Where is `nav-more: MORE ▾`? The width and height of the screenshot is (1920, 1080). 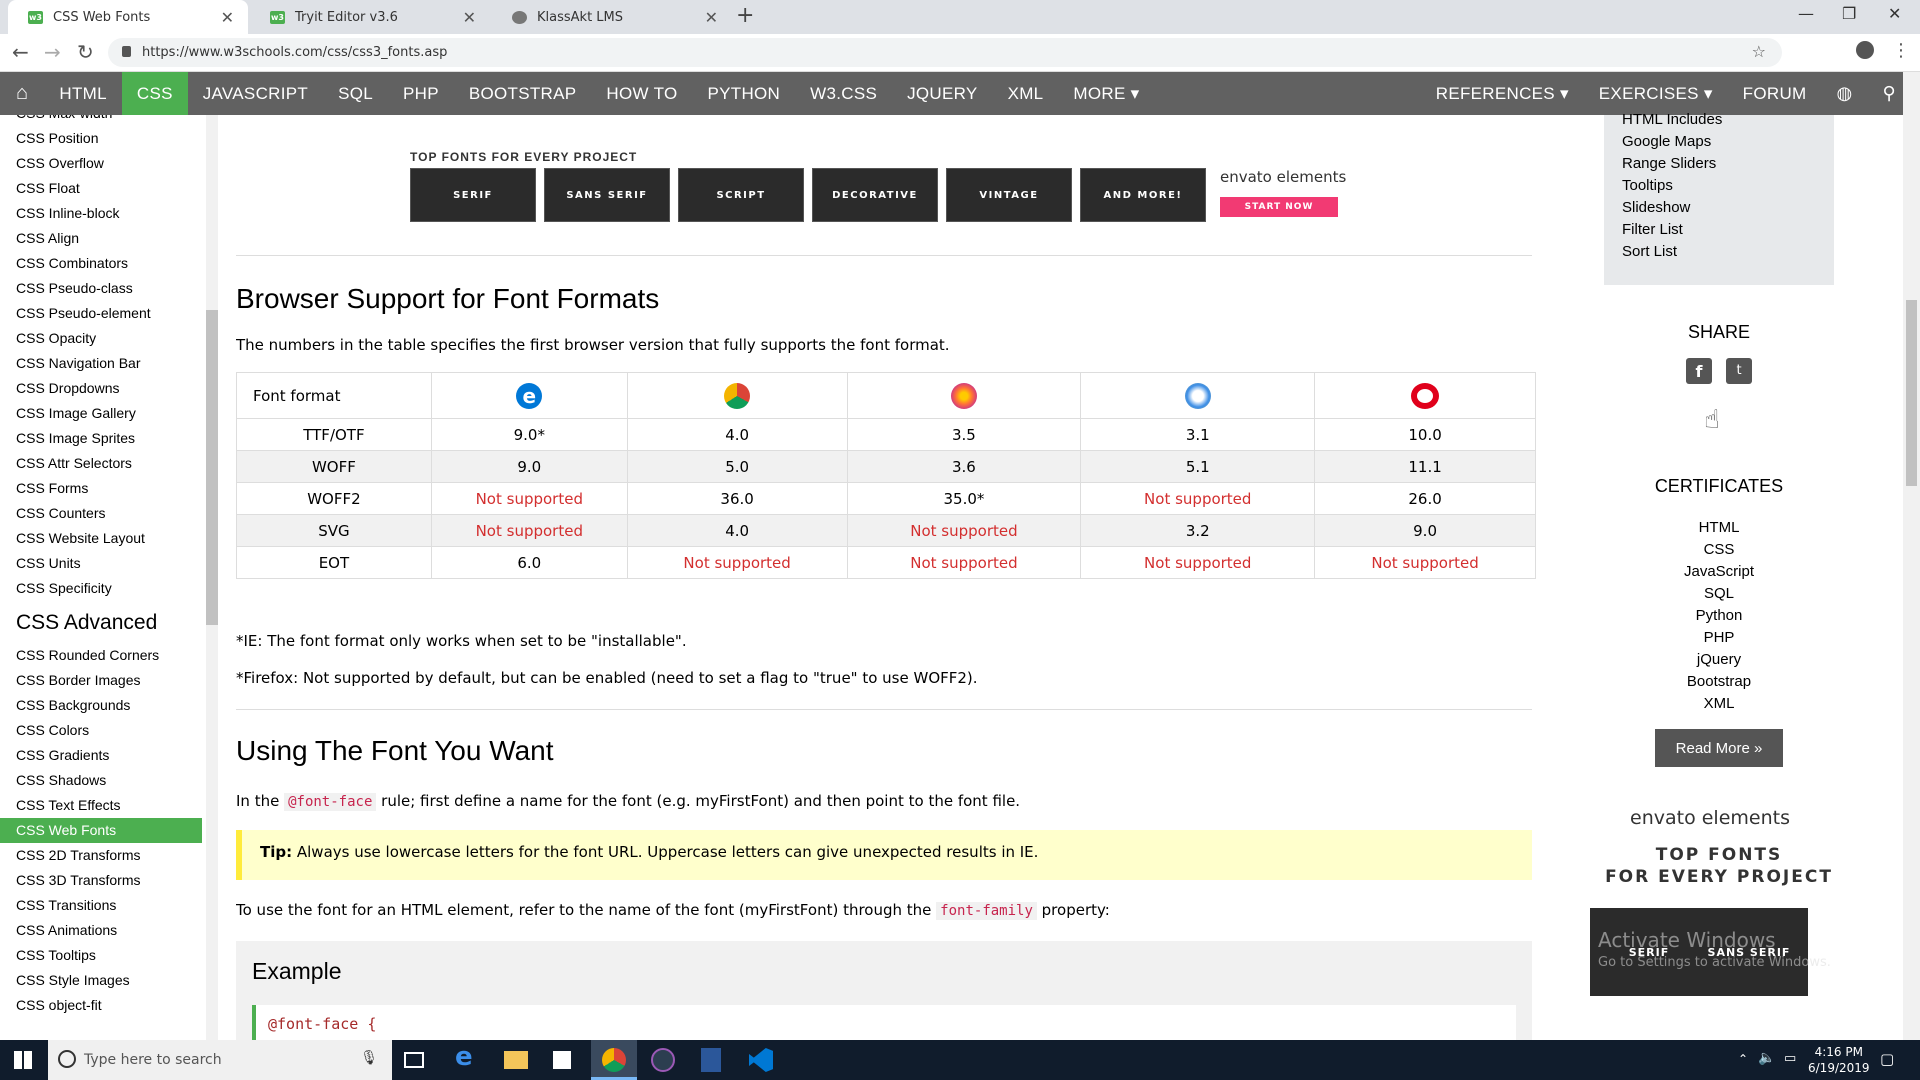 nav-more: MORE ▾ is located at coordinates (1106, 93).